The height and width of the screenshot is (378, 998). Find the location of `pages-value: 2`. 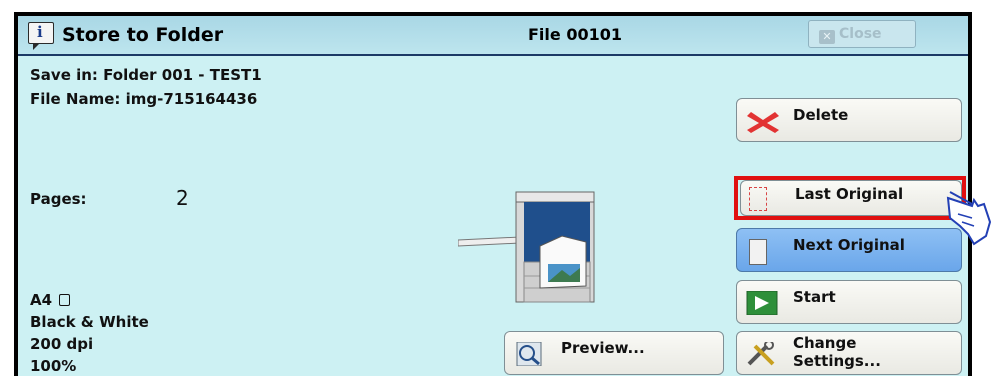

pages-value: 2 is located at coordinates (182, 198).